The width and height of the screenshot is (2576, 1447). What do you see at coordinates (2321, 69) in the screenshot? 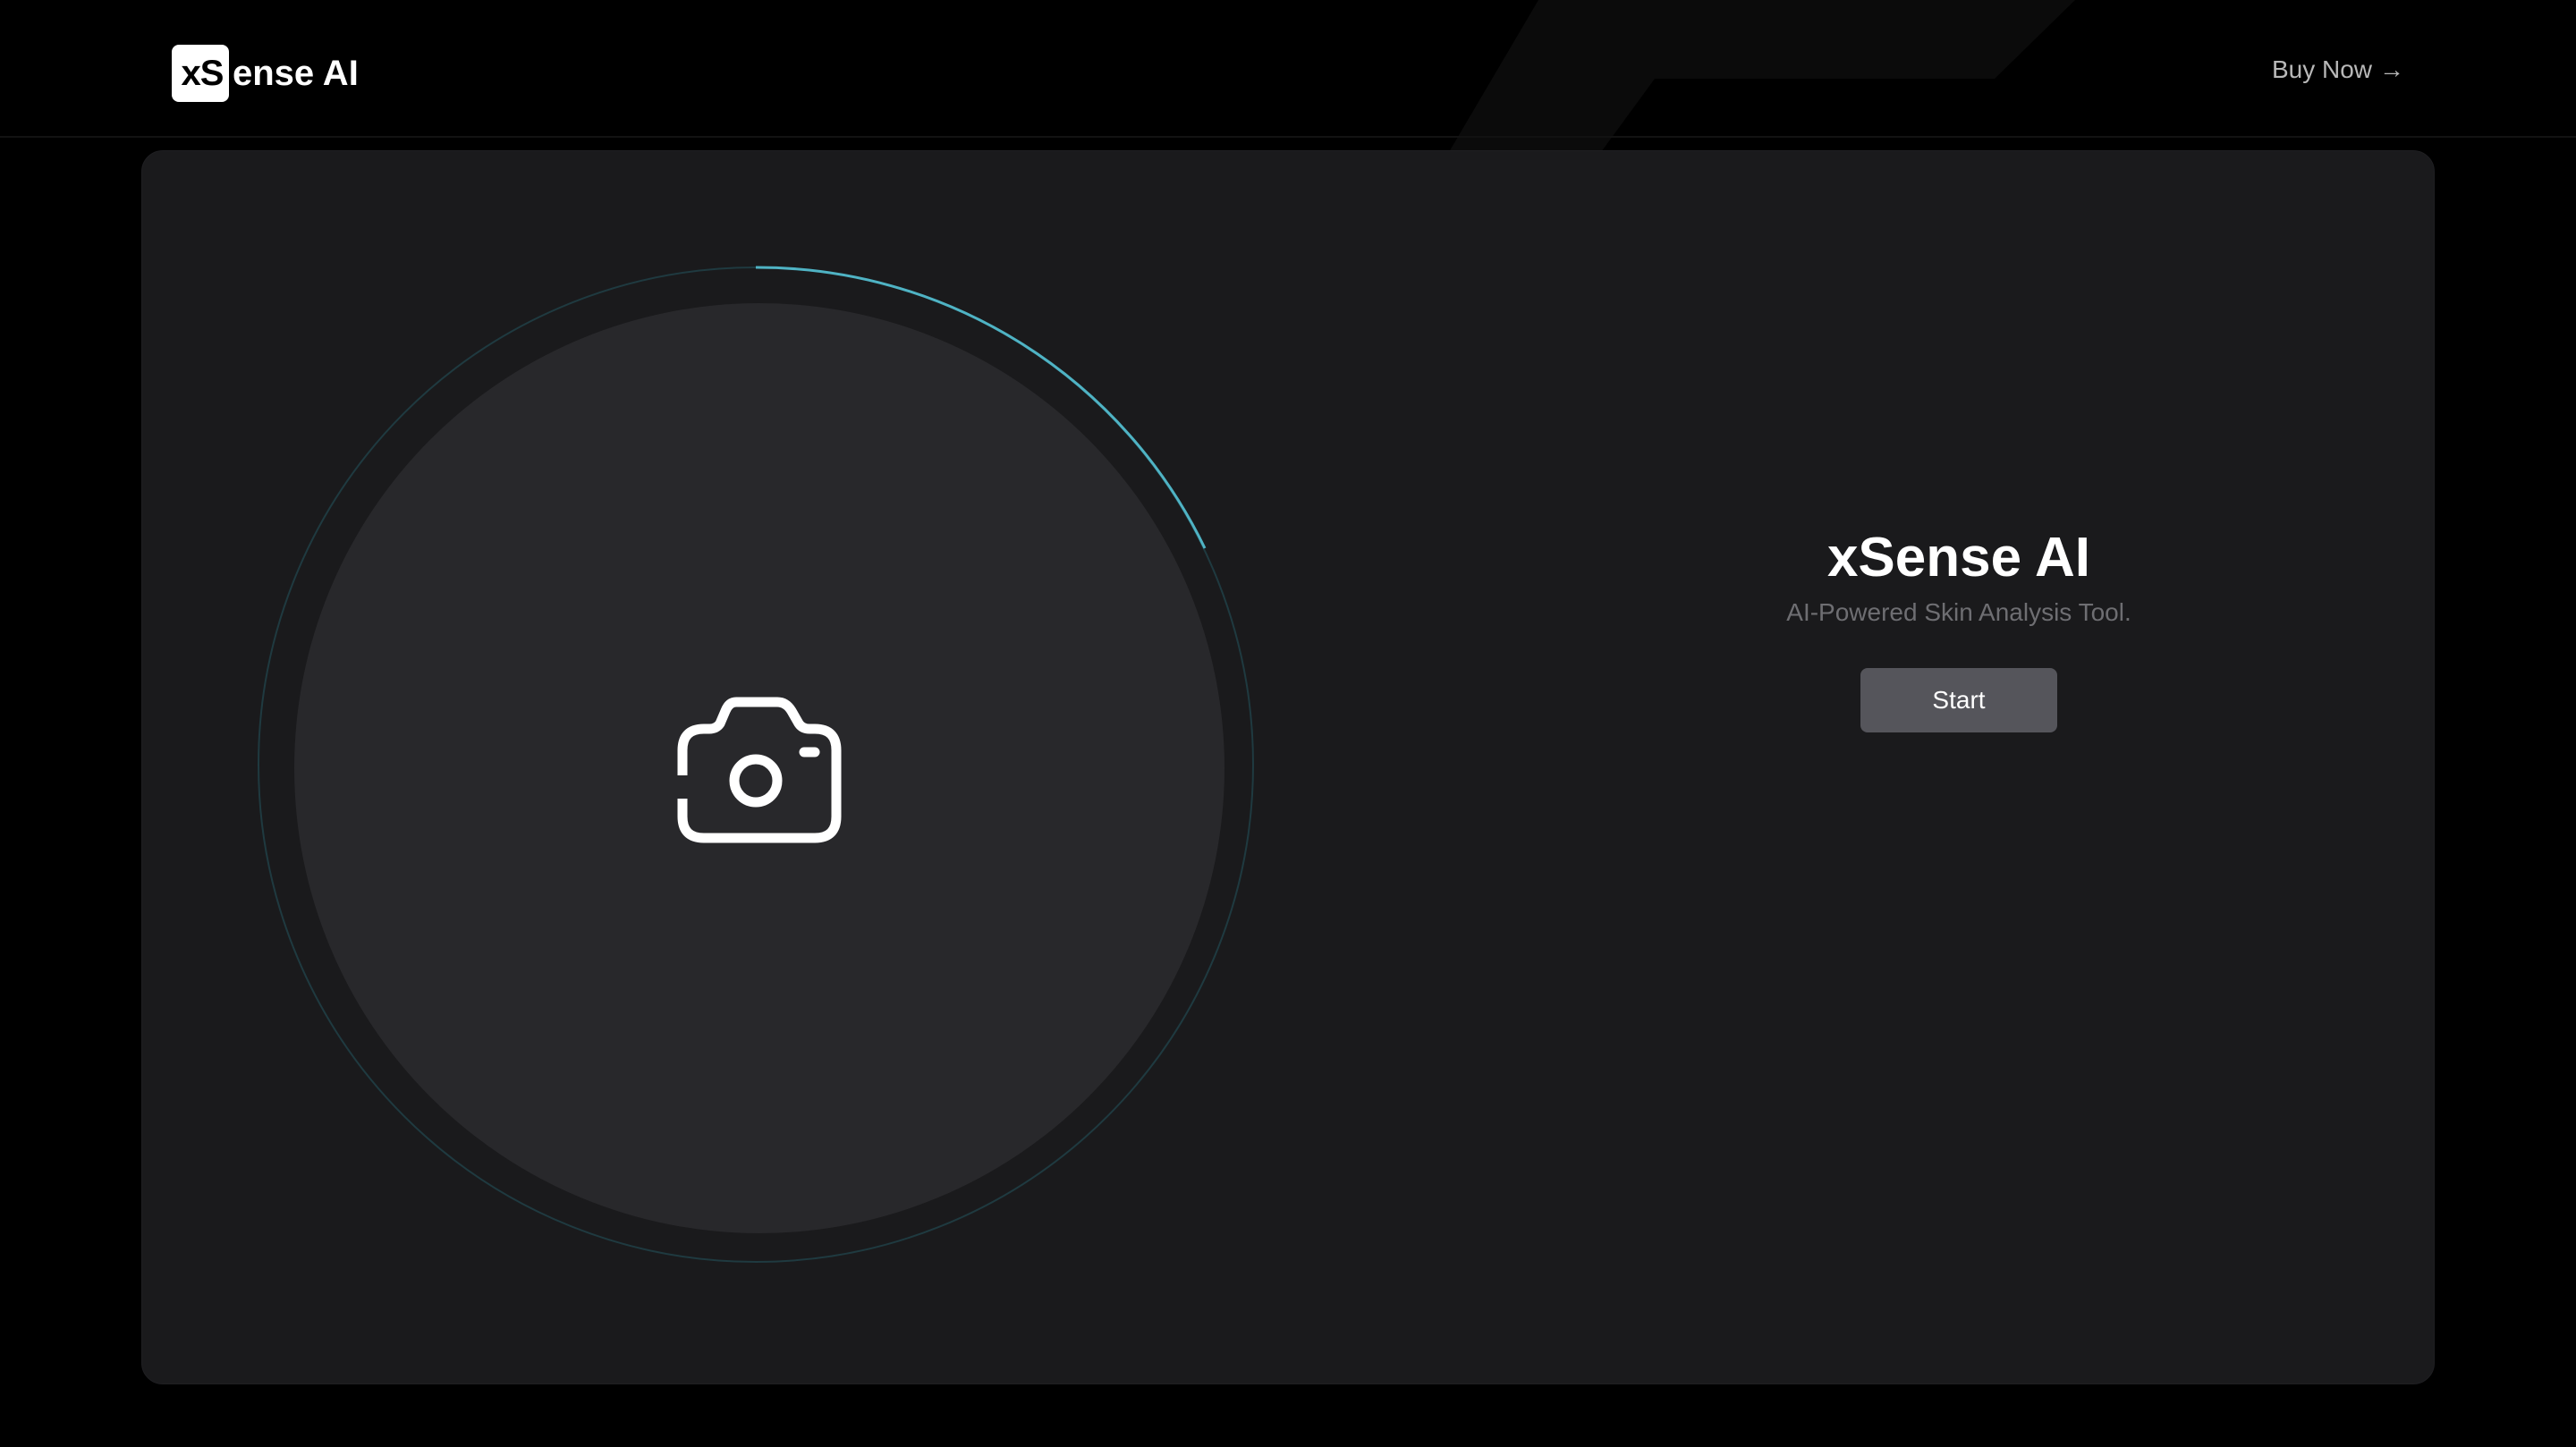
I see `buy-now-label: Buy Now` at bounding box center [2321, 69].